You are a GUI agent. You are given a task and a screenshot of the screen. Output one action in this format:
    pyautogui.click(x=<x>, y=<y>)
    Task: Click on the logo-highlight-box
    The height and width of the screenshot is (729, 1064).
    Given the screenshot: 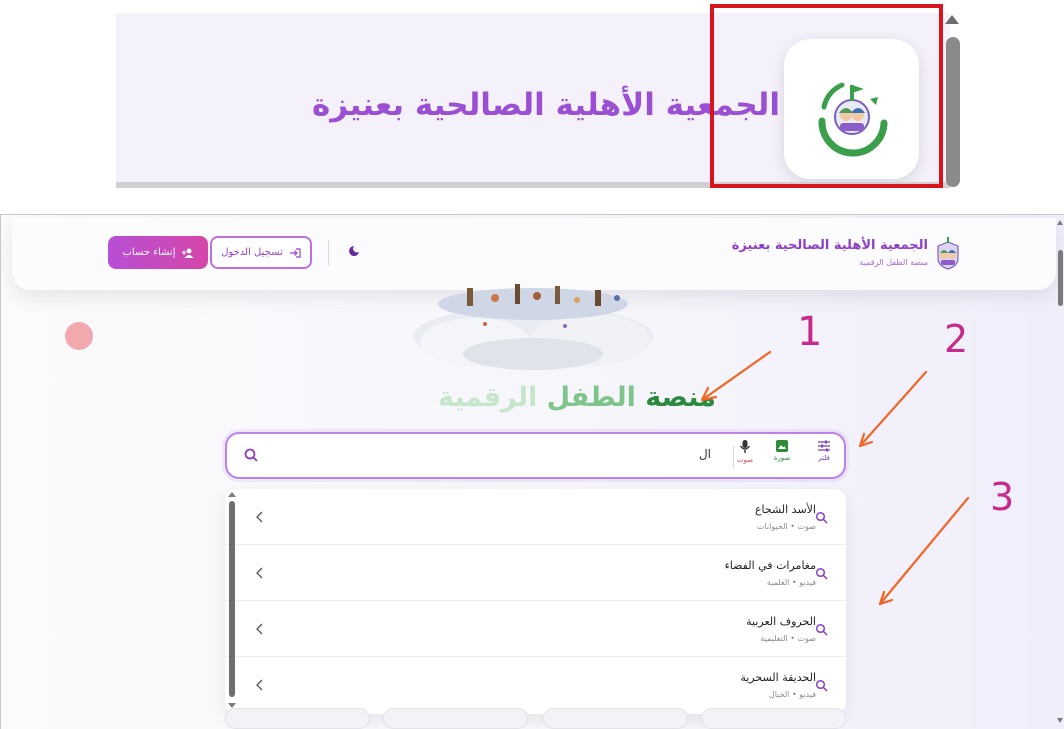 What is the action you would take?
    pyautogui.click(x=826, y=96)
    